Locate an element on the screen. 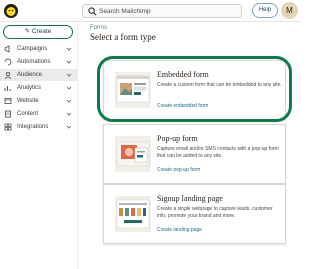  automations-icon is located at coordinates (8, 62).